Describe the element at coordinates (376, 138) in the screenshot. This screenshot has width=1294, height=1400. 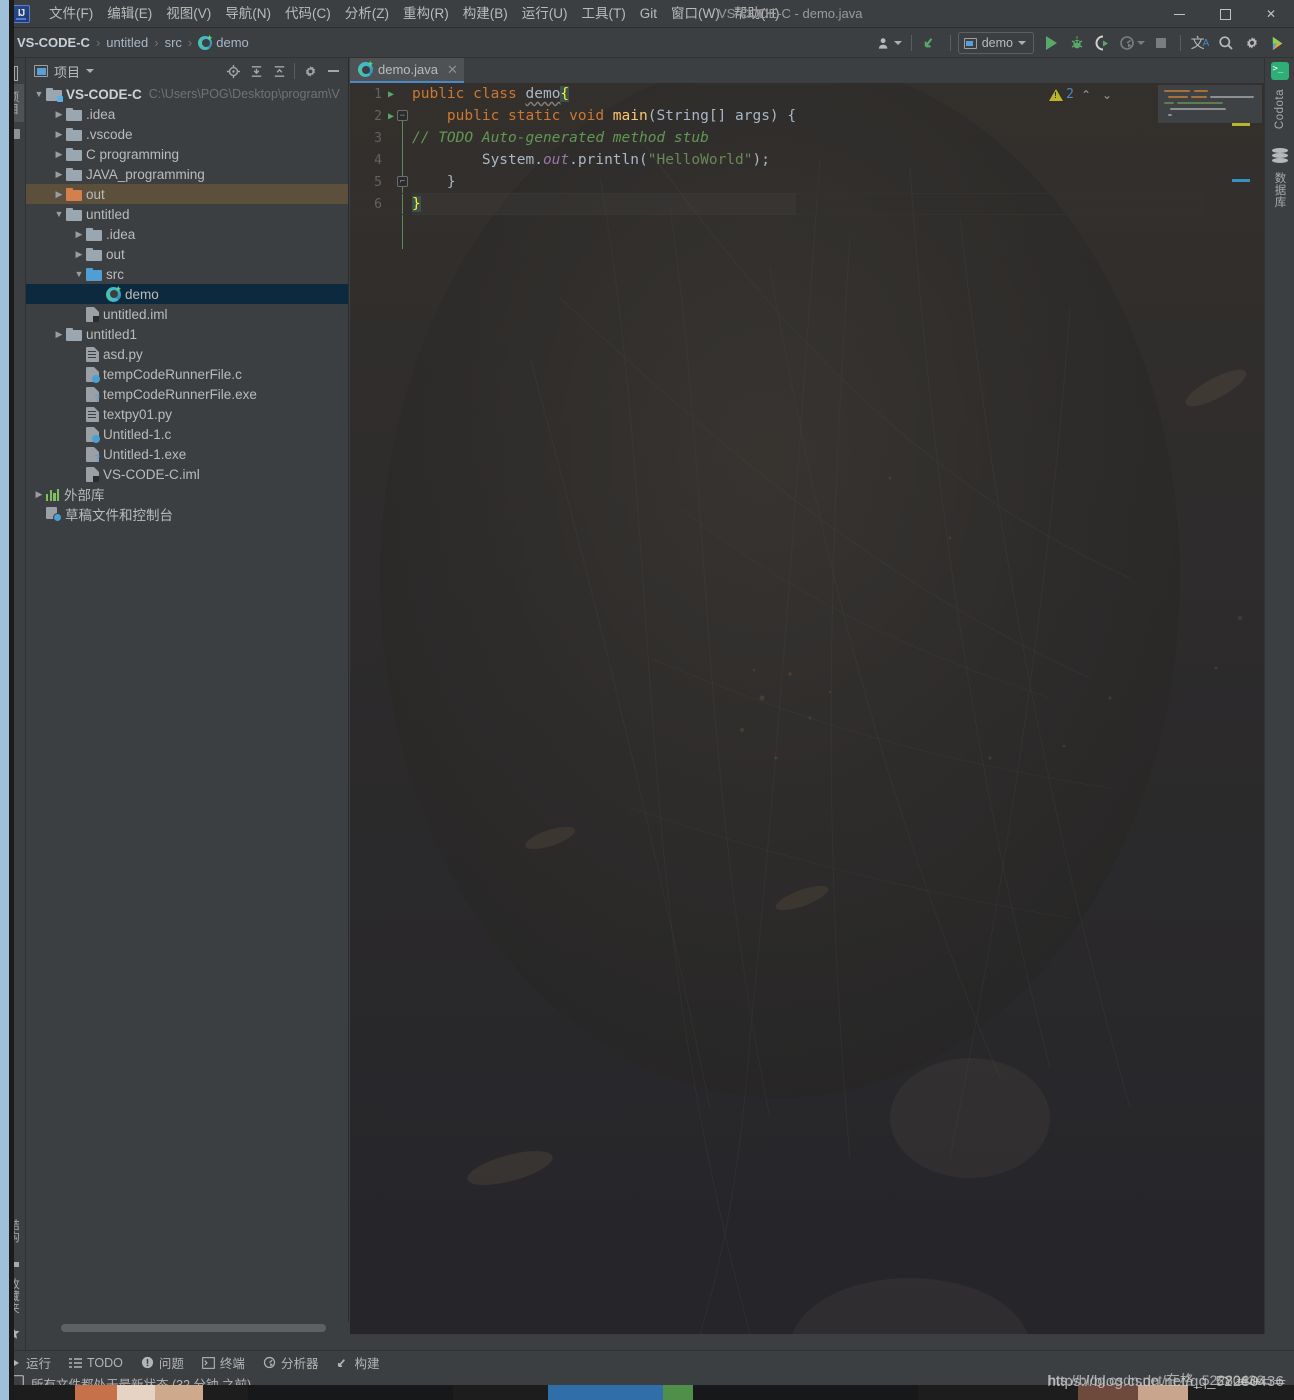
I see `gutter-line-3: 3` at that location.